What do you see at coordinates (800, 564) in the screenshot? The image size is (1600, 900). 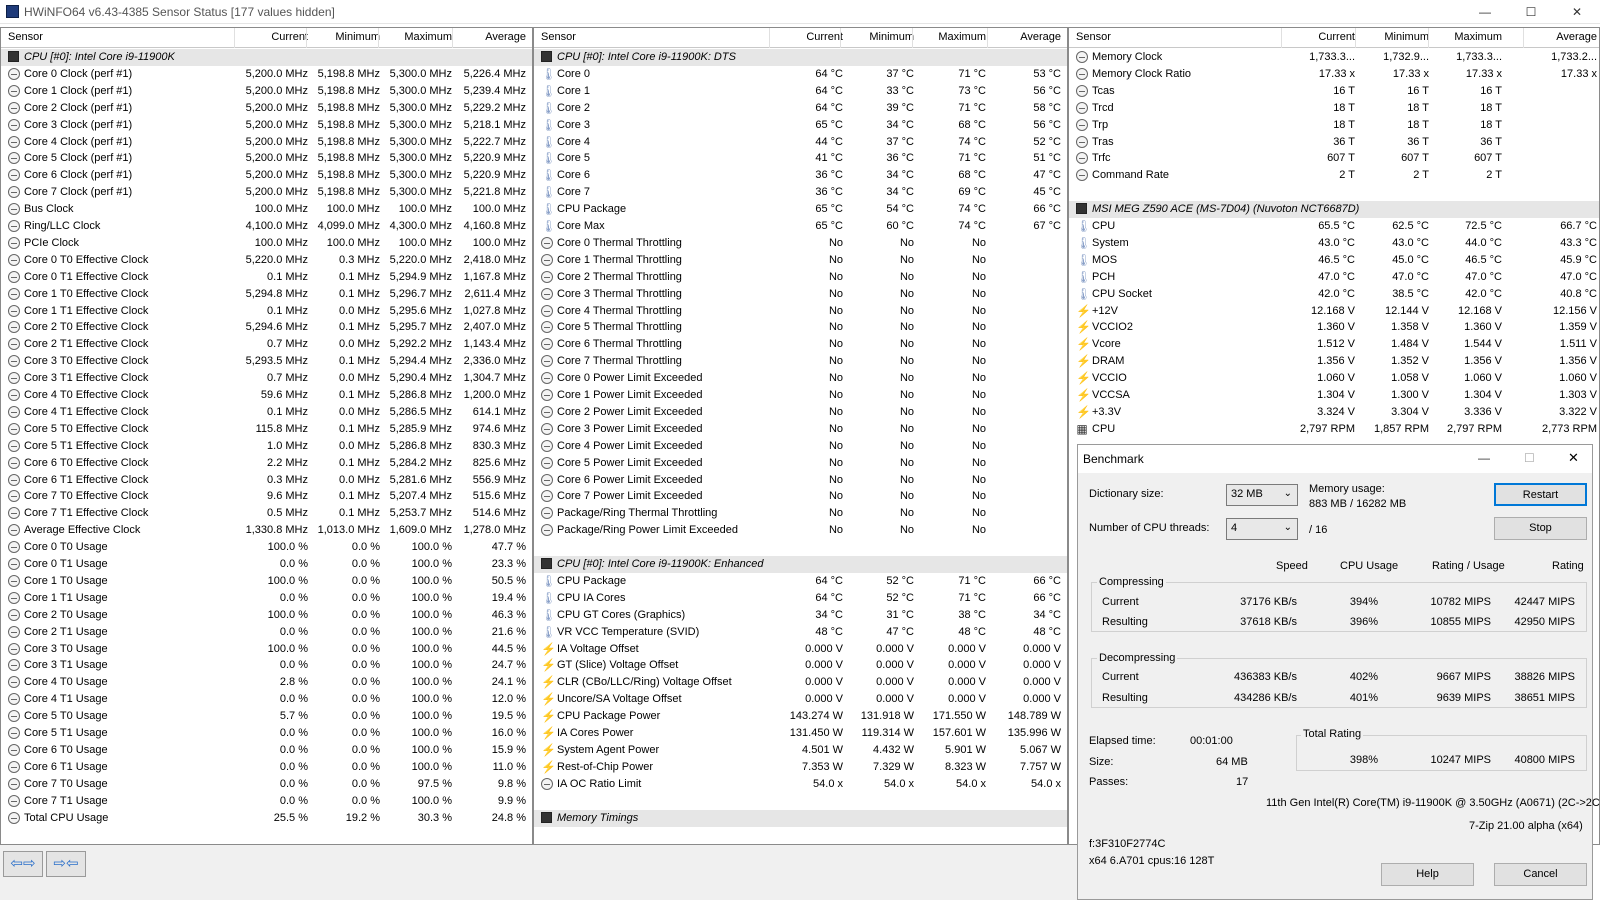 I see `sensor-group-header: CPU [#0]: Intel Core i9-11900K: Enhanced` at bounding box center [800, 564].